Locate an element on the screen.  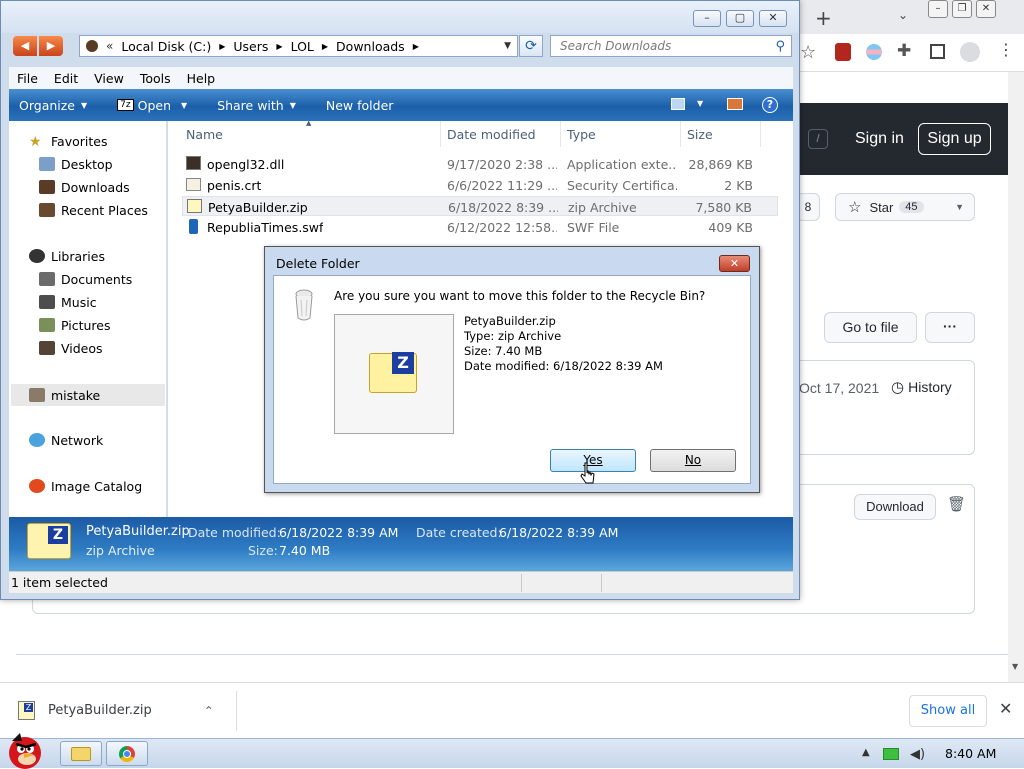
search-slash-key: / is located at coordinates (818, 139).